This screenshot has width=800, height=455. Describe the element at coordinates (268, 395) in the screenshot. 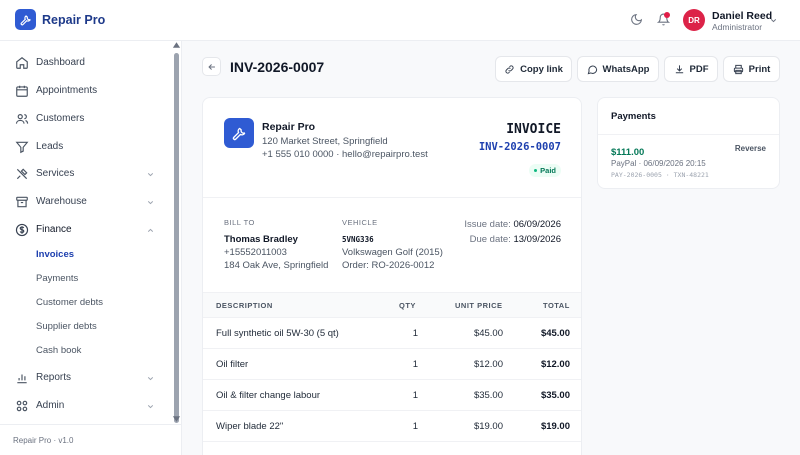

I see `line-description: Oil & filter change labour` at that location.